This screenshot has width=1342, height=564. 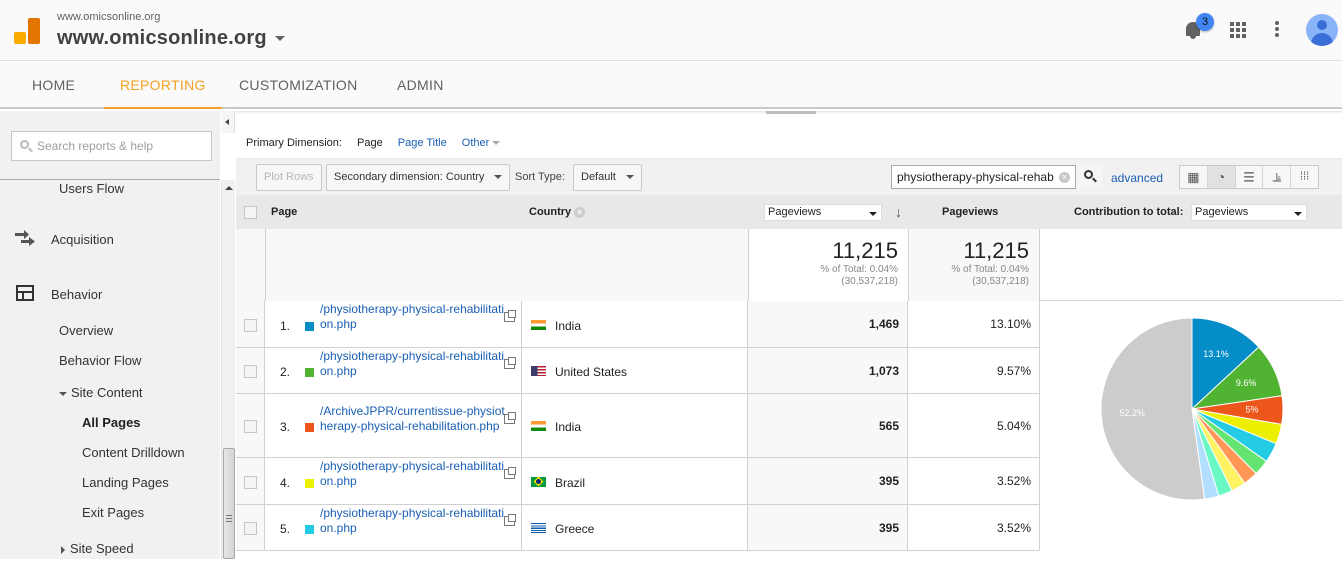 What do you see at coordinates (385, 143) in the screenshot?
I see `primary-dimension-bar: Primary Dimension: Page Page Title Other` at bounding box center [385, 143].